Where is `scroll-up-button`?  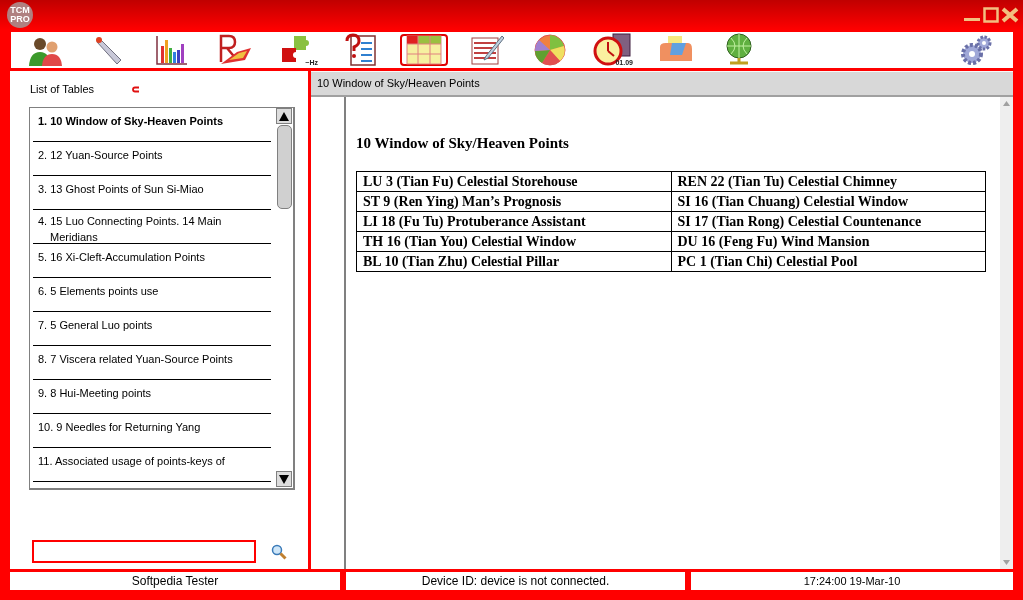 scroll-up-button is located at coordinates (284, 116).